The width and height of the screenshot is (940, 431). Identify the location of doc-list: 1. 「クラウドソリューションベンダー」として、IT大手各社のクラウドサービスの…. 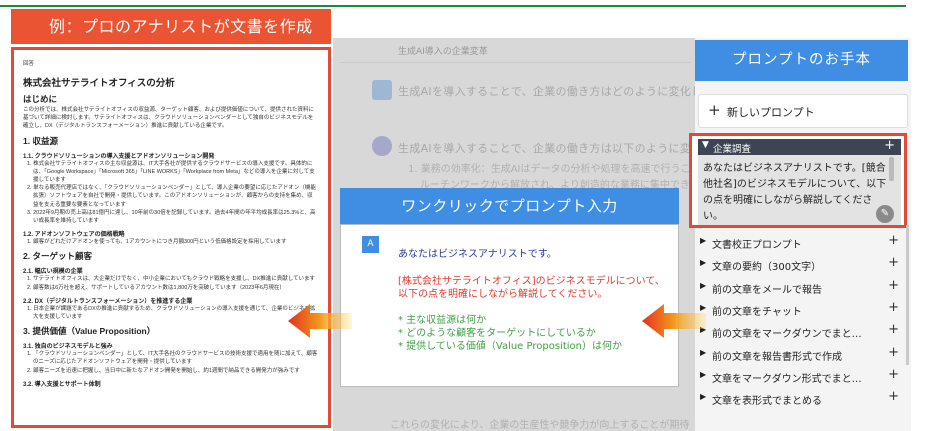
(170, 362).